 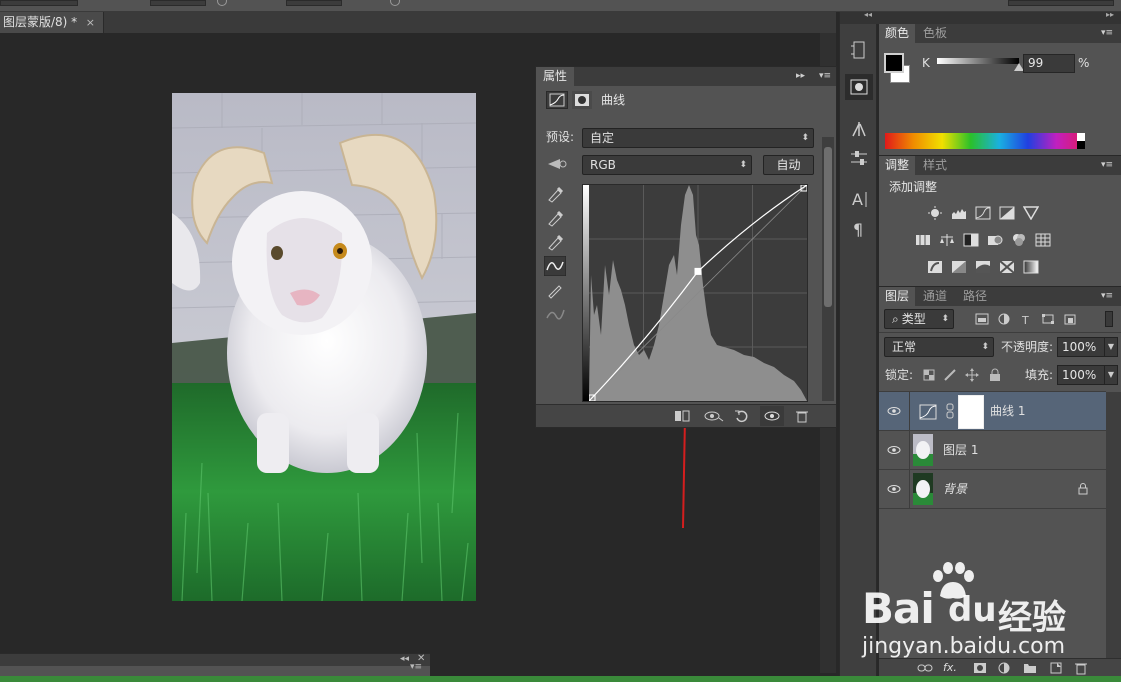 I want to click on tab-swatches: 色板, so click(x=935, y=33).